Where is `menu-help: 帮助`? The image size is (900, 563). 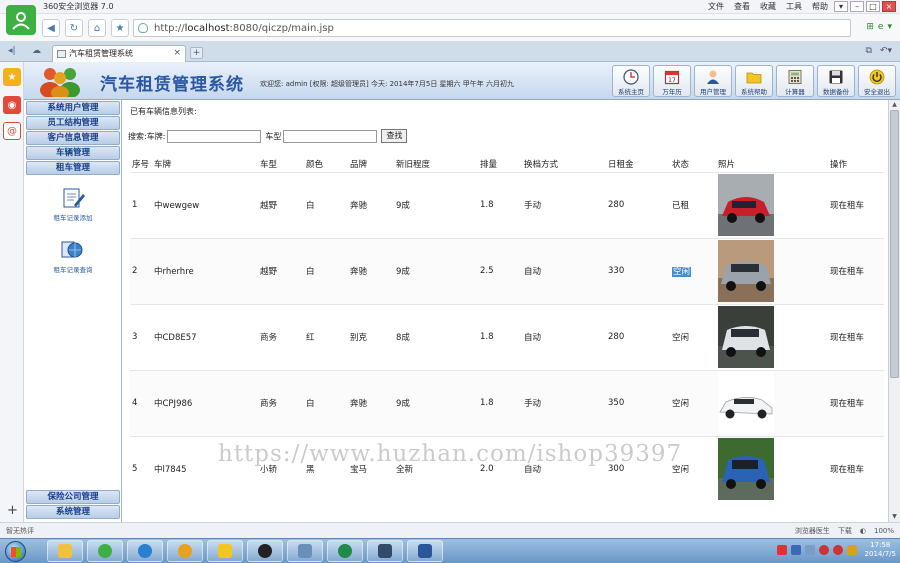 menu-help: 帮助 is located at coordinates (820, 6).